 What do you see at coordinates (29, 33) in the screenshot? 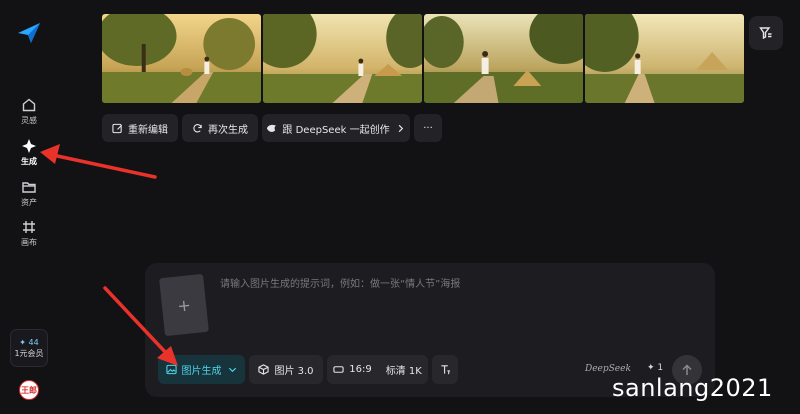
I see `app-logo-icon` at bounding box center [29, 33].